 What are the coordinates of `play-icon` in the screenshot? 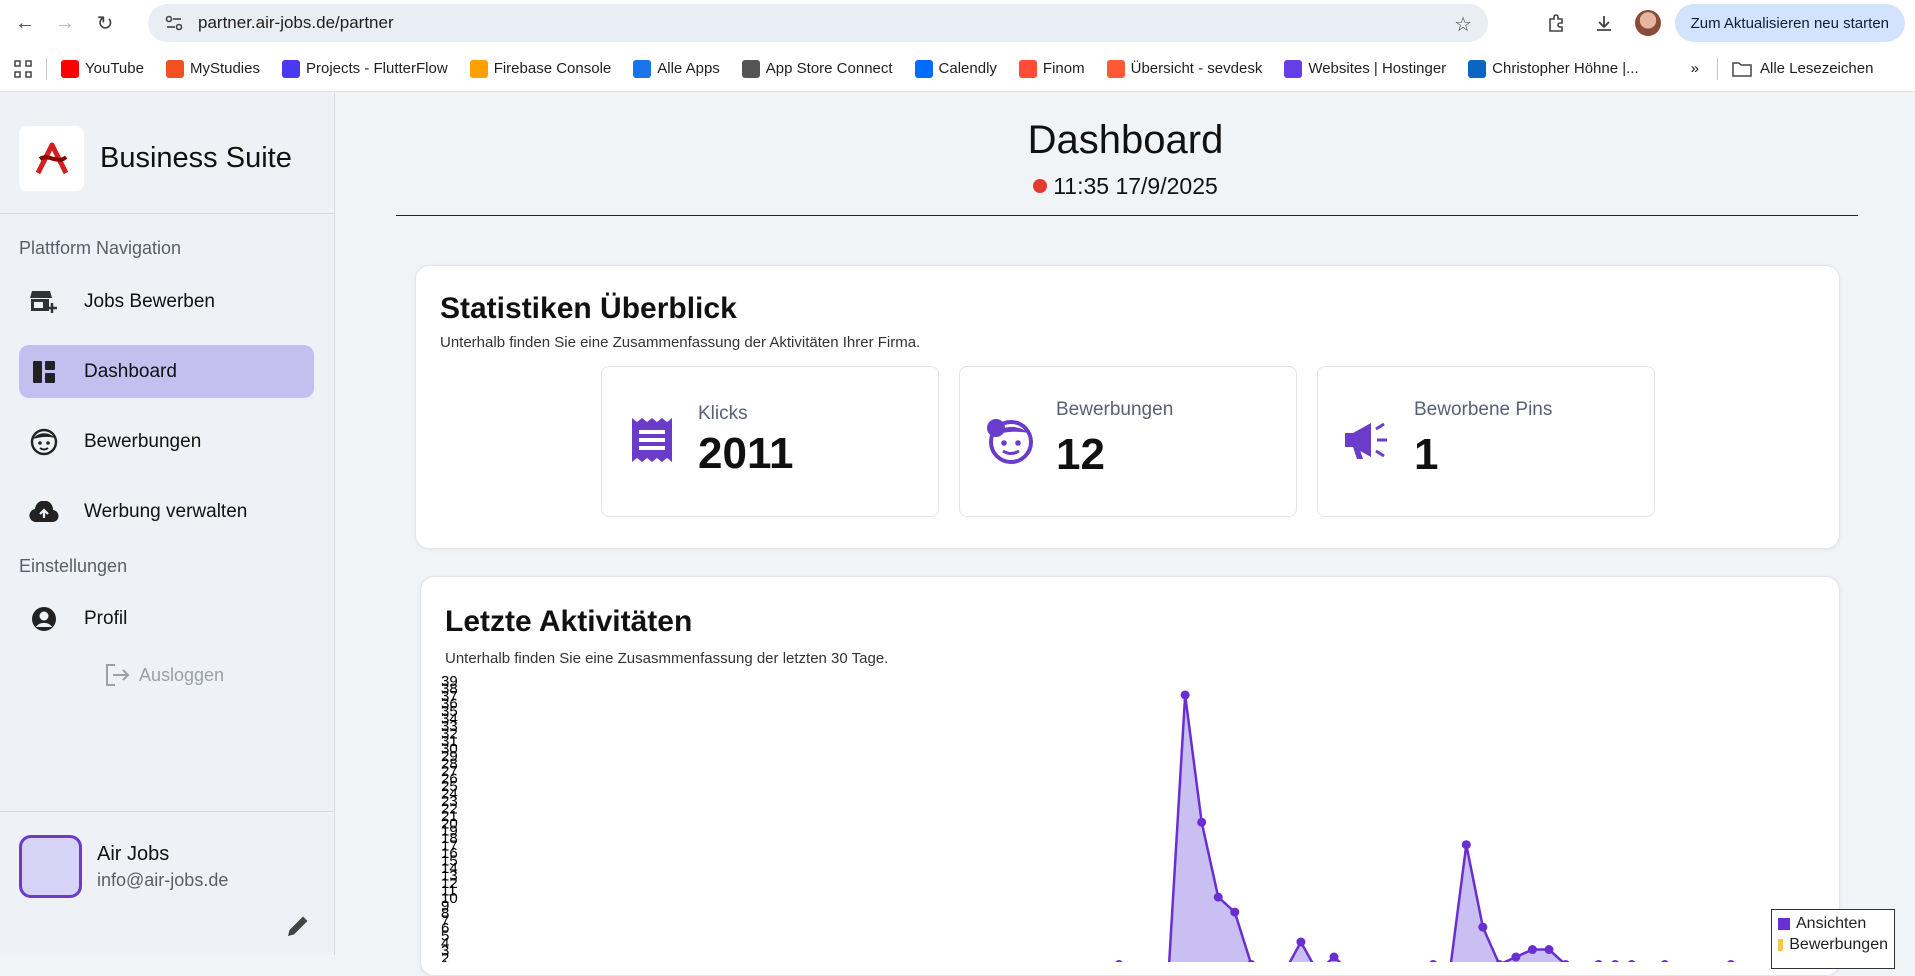 It's located at (642, 68).